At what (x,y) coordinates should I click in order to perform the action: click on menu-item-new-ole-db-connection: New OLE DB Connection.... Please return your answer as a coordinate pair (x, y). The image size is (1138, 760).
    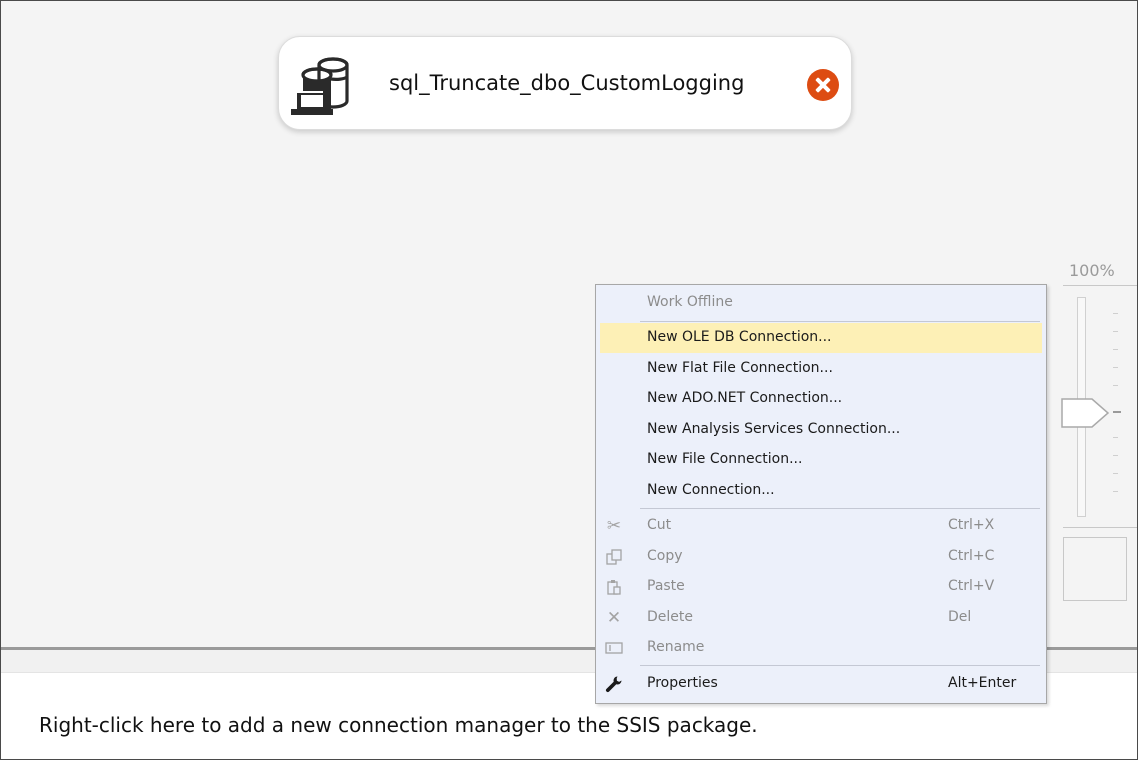
    Looking at the image, I should click on (821, 338).